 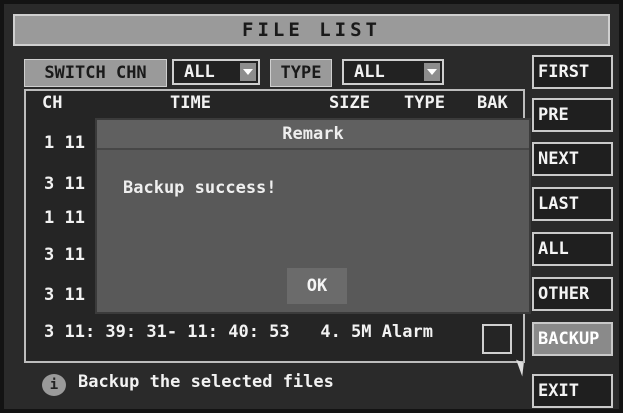 What do you see at coordinates (492, 103) in the screenshot?
I see `header-bak: BAK` at bounding box center [492, 103].